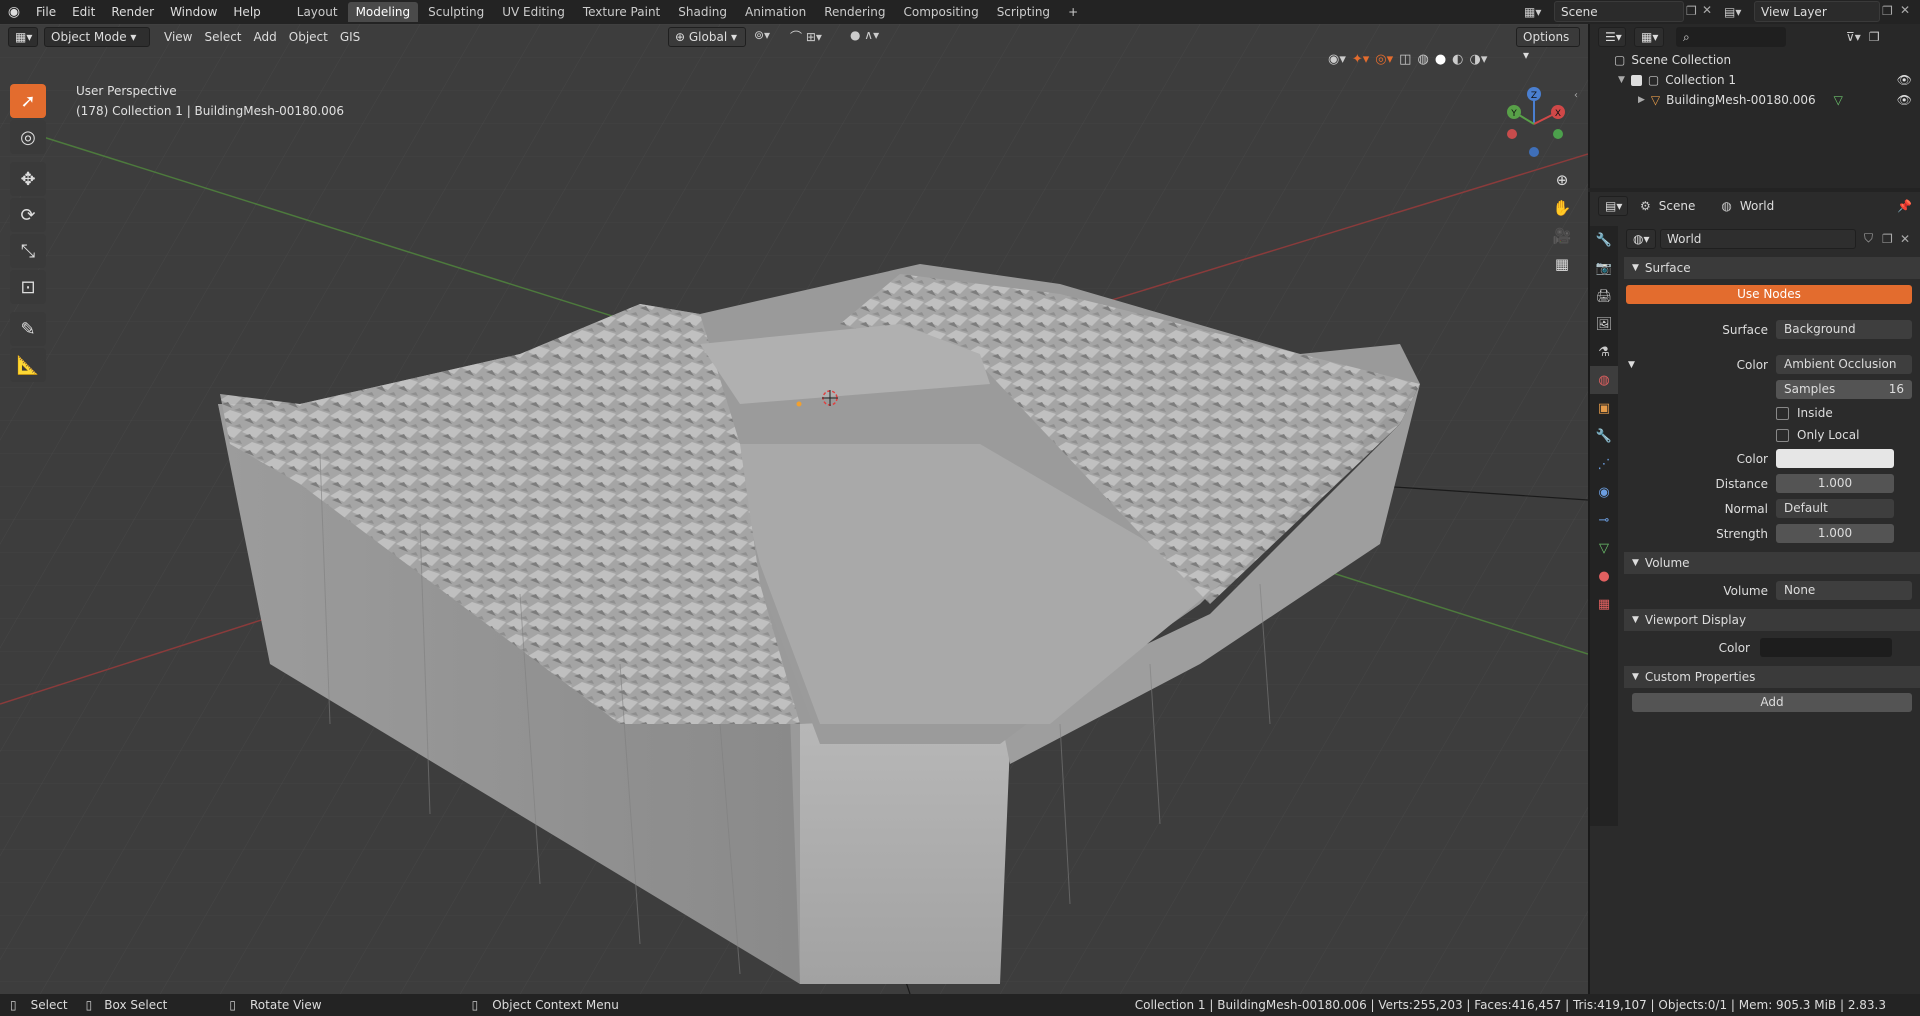 The height and width of the screenshot is (1016, 1920). Describe the element at coordinates (1604, 520) in the screenshot. I see `constraints-tab-icon: ⊸` at that location.